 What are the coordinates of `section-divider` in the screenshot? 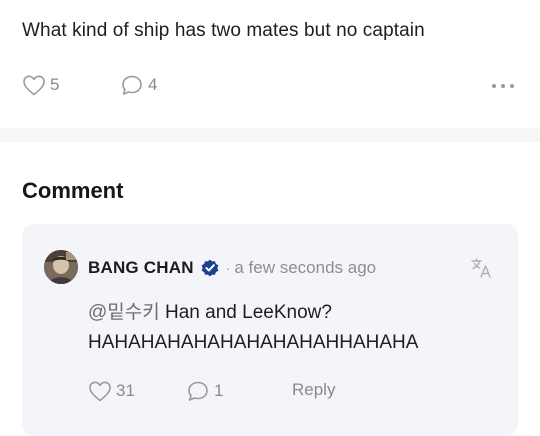 It's located at (270, 135).